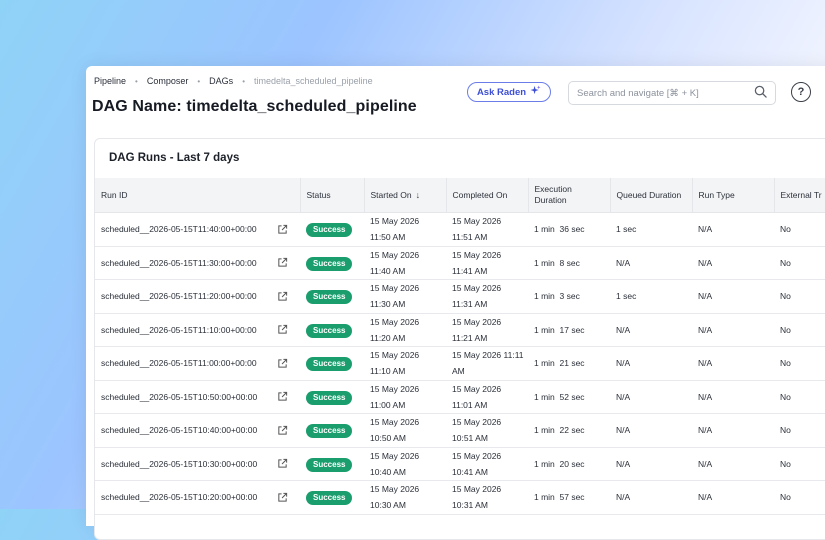 This screenshot has height=540, width=825. I want to click on card-title: DAG Runs - Last 7 days, so click(174, 158).